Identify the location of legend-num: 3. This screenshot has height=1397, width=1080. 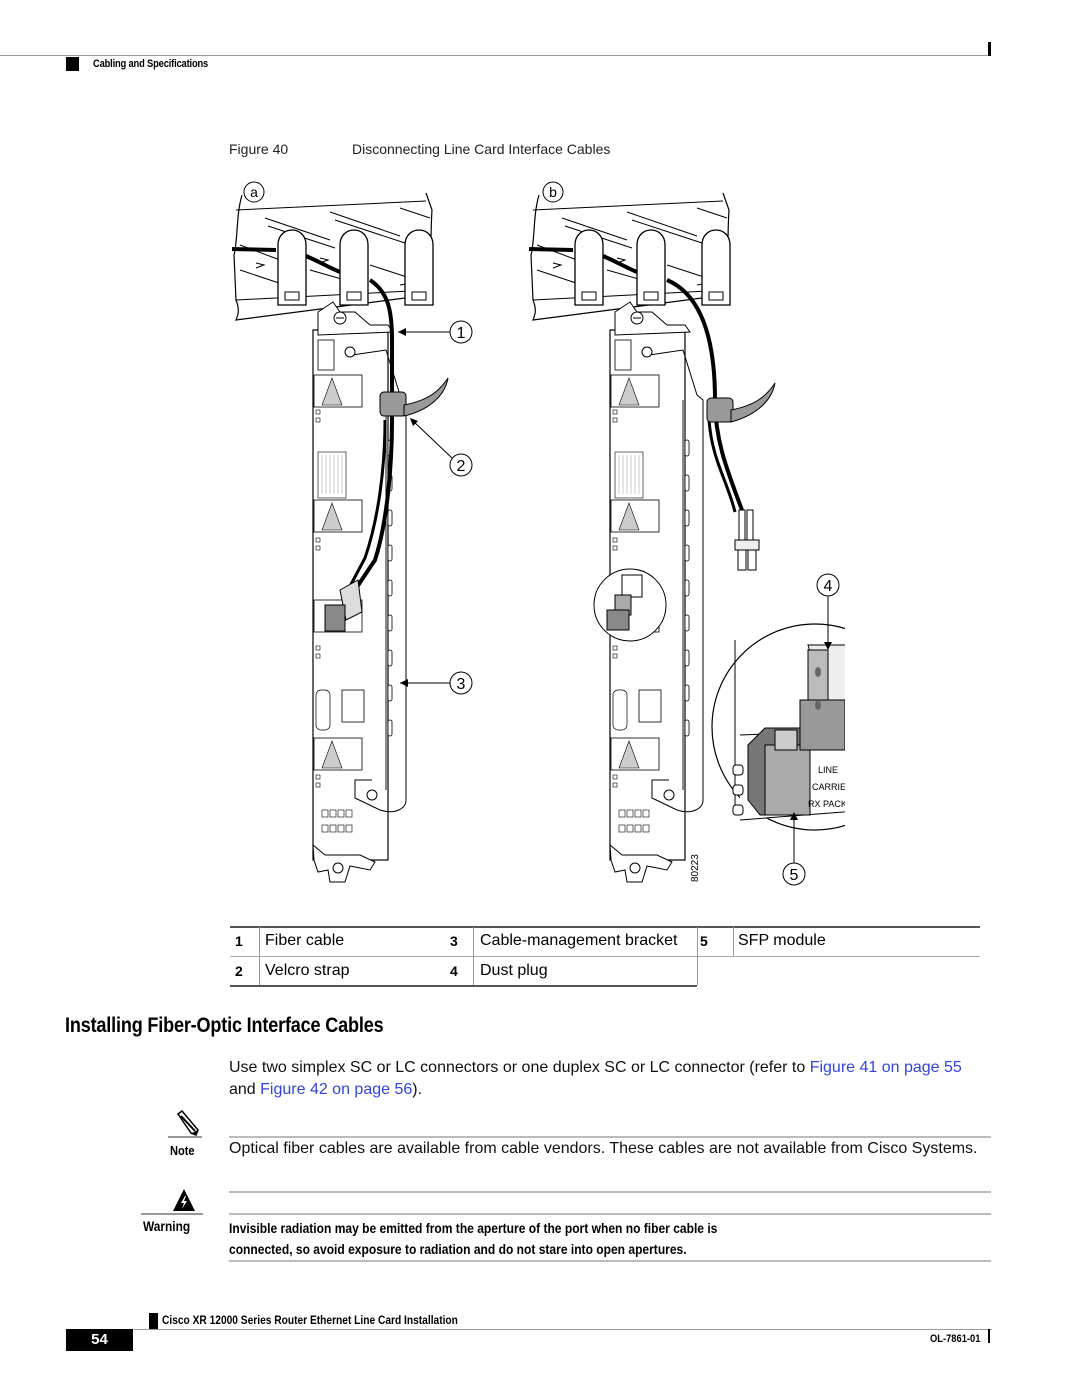
(454, 941).